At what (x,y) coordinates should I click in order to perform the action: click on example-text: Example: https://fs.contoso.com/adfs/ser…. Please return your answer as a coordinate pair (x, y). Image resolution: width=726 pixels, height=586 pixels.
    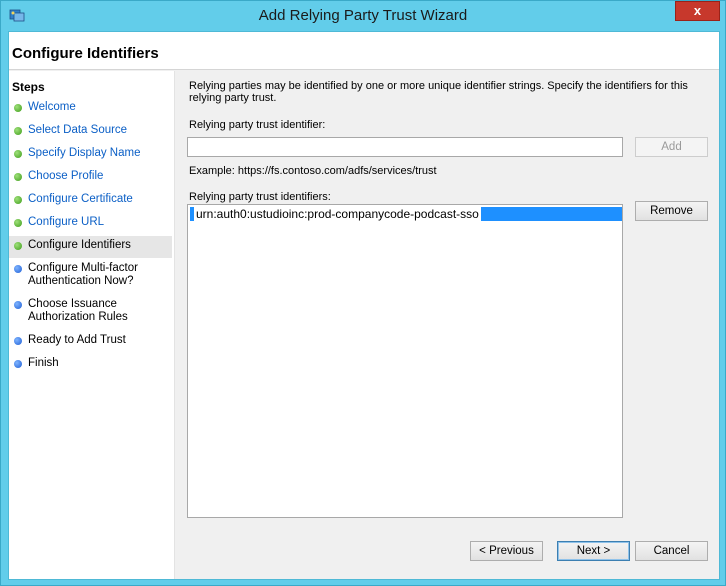
    Looking at the image, I should click on (313, 171).